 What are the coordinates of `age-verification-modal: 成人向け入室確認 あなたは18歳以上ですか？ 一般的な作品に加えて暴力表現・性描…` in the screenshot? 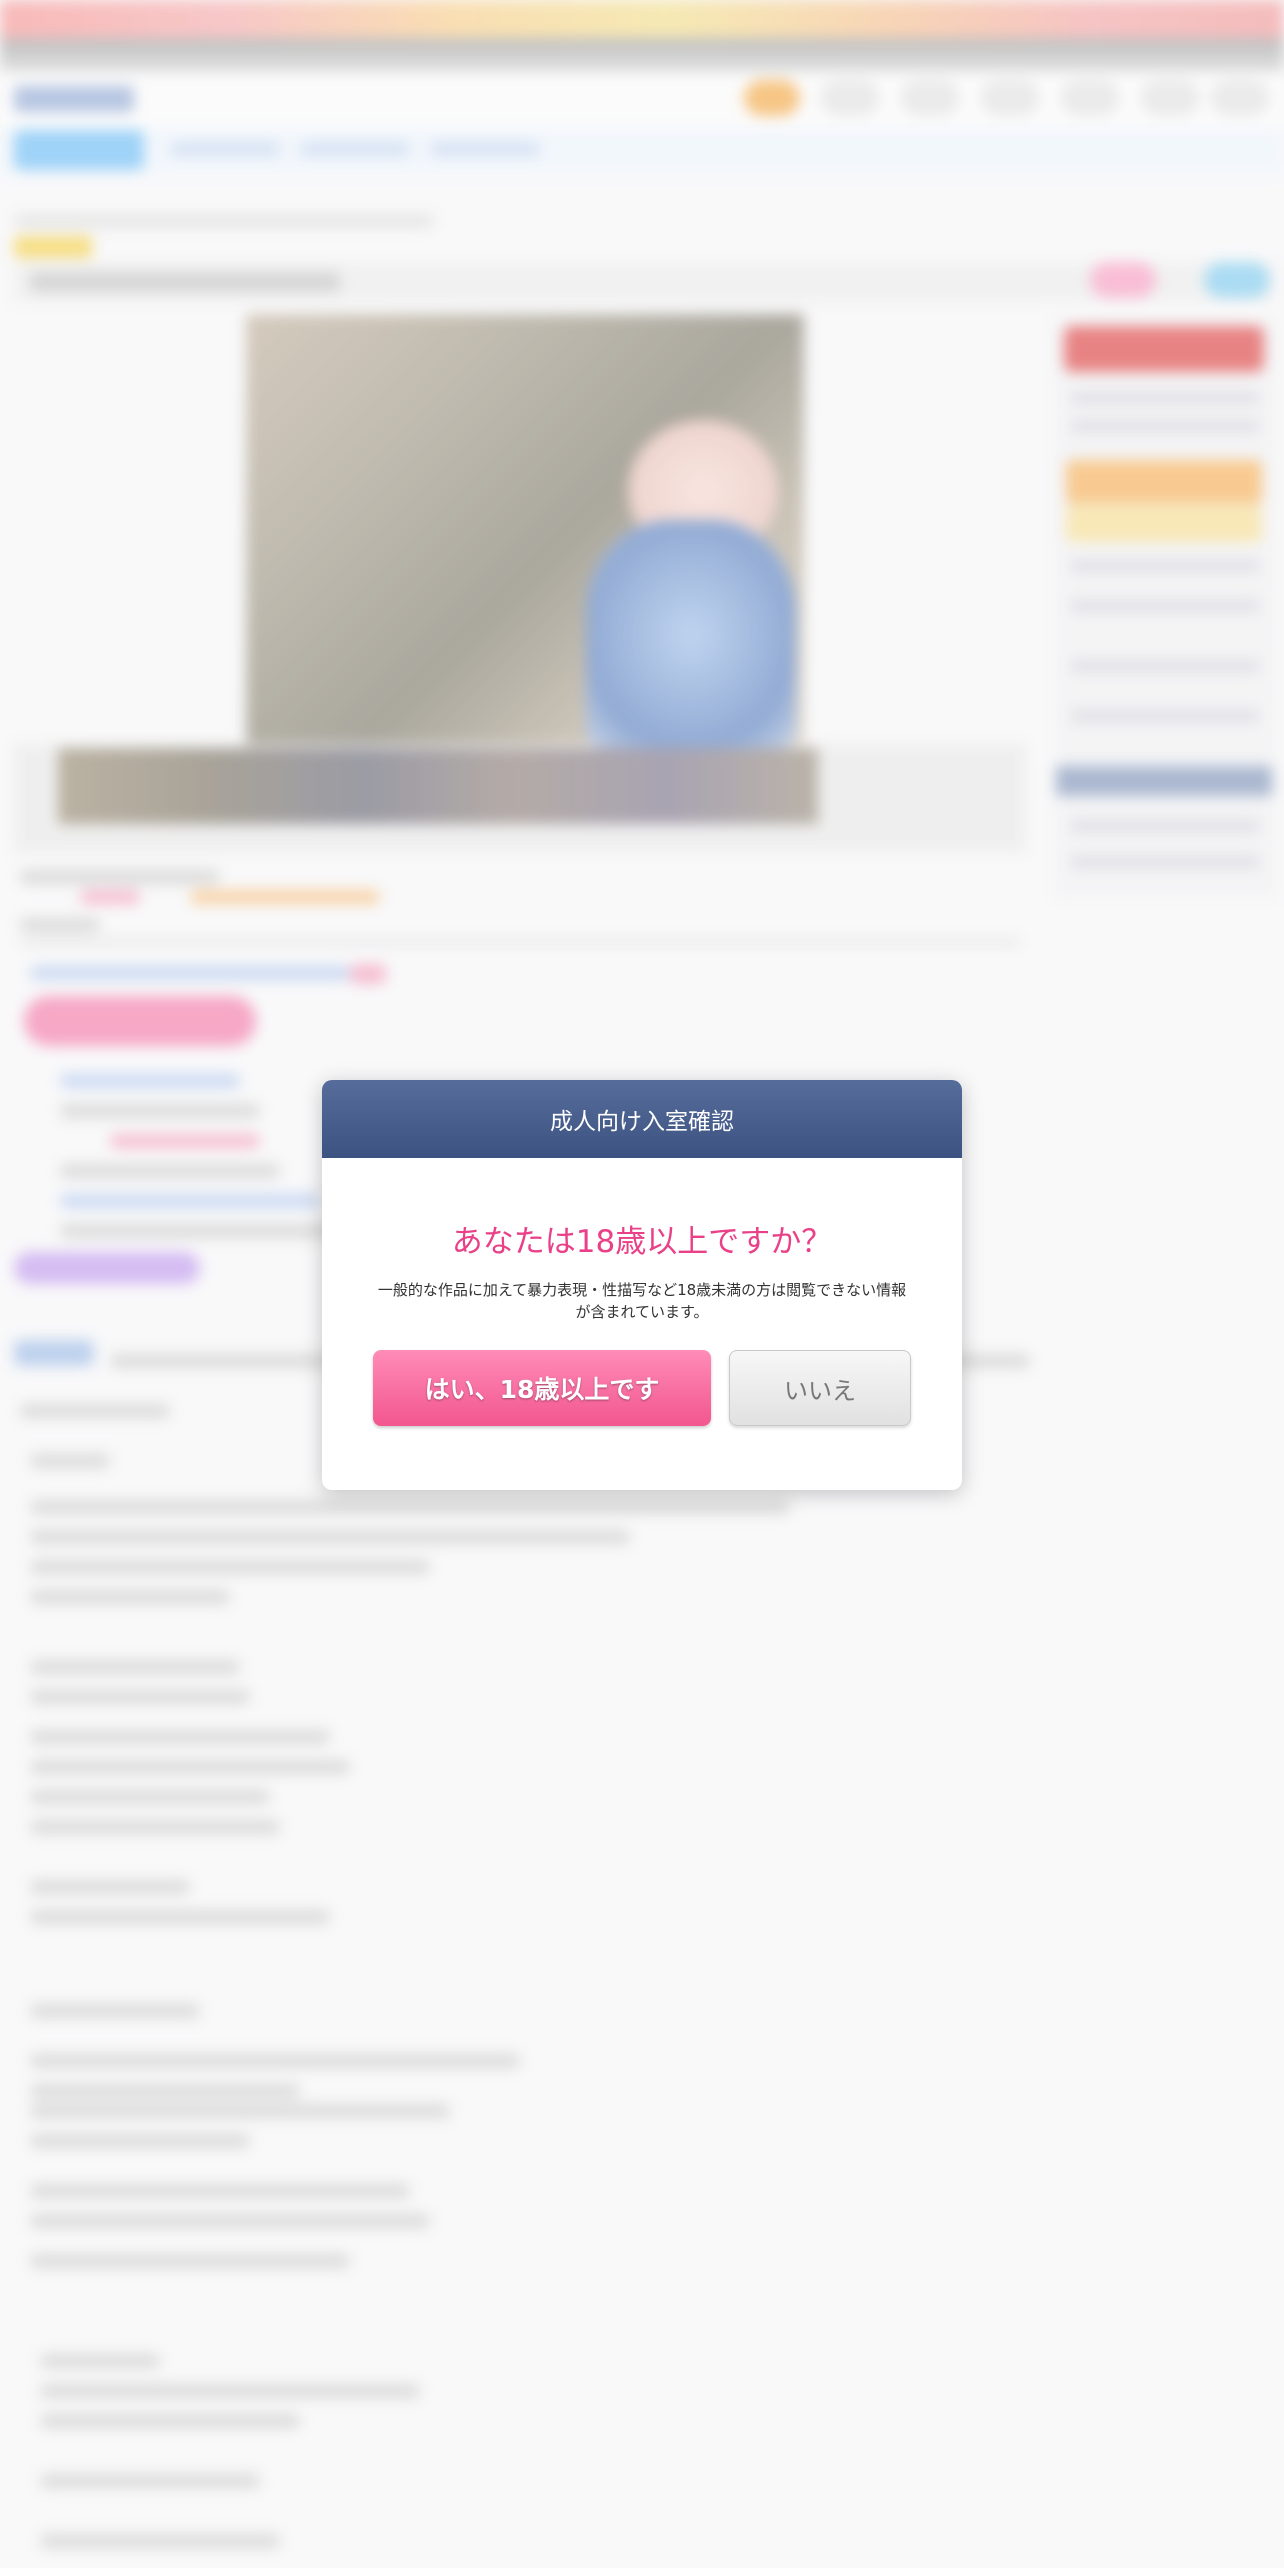 It's located at (642, 1285).